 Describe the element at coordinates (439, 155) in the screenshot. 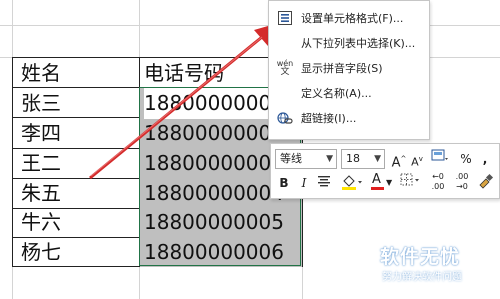

I see `cell-styles-icon` at that location.